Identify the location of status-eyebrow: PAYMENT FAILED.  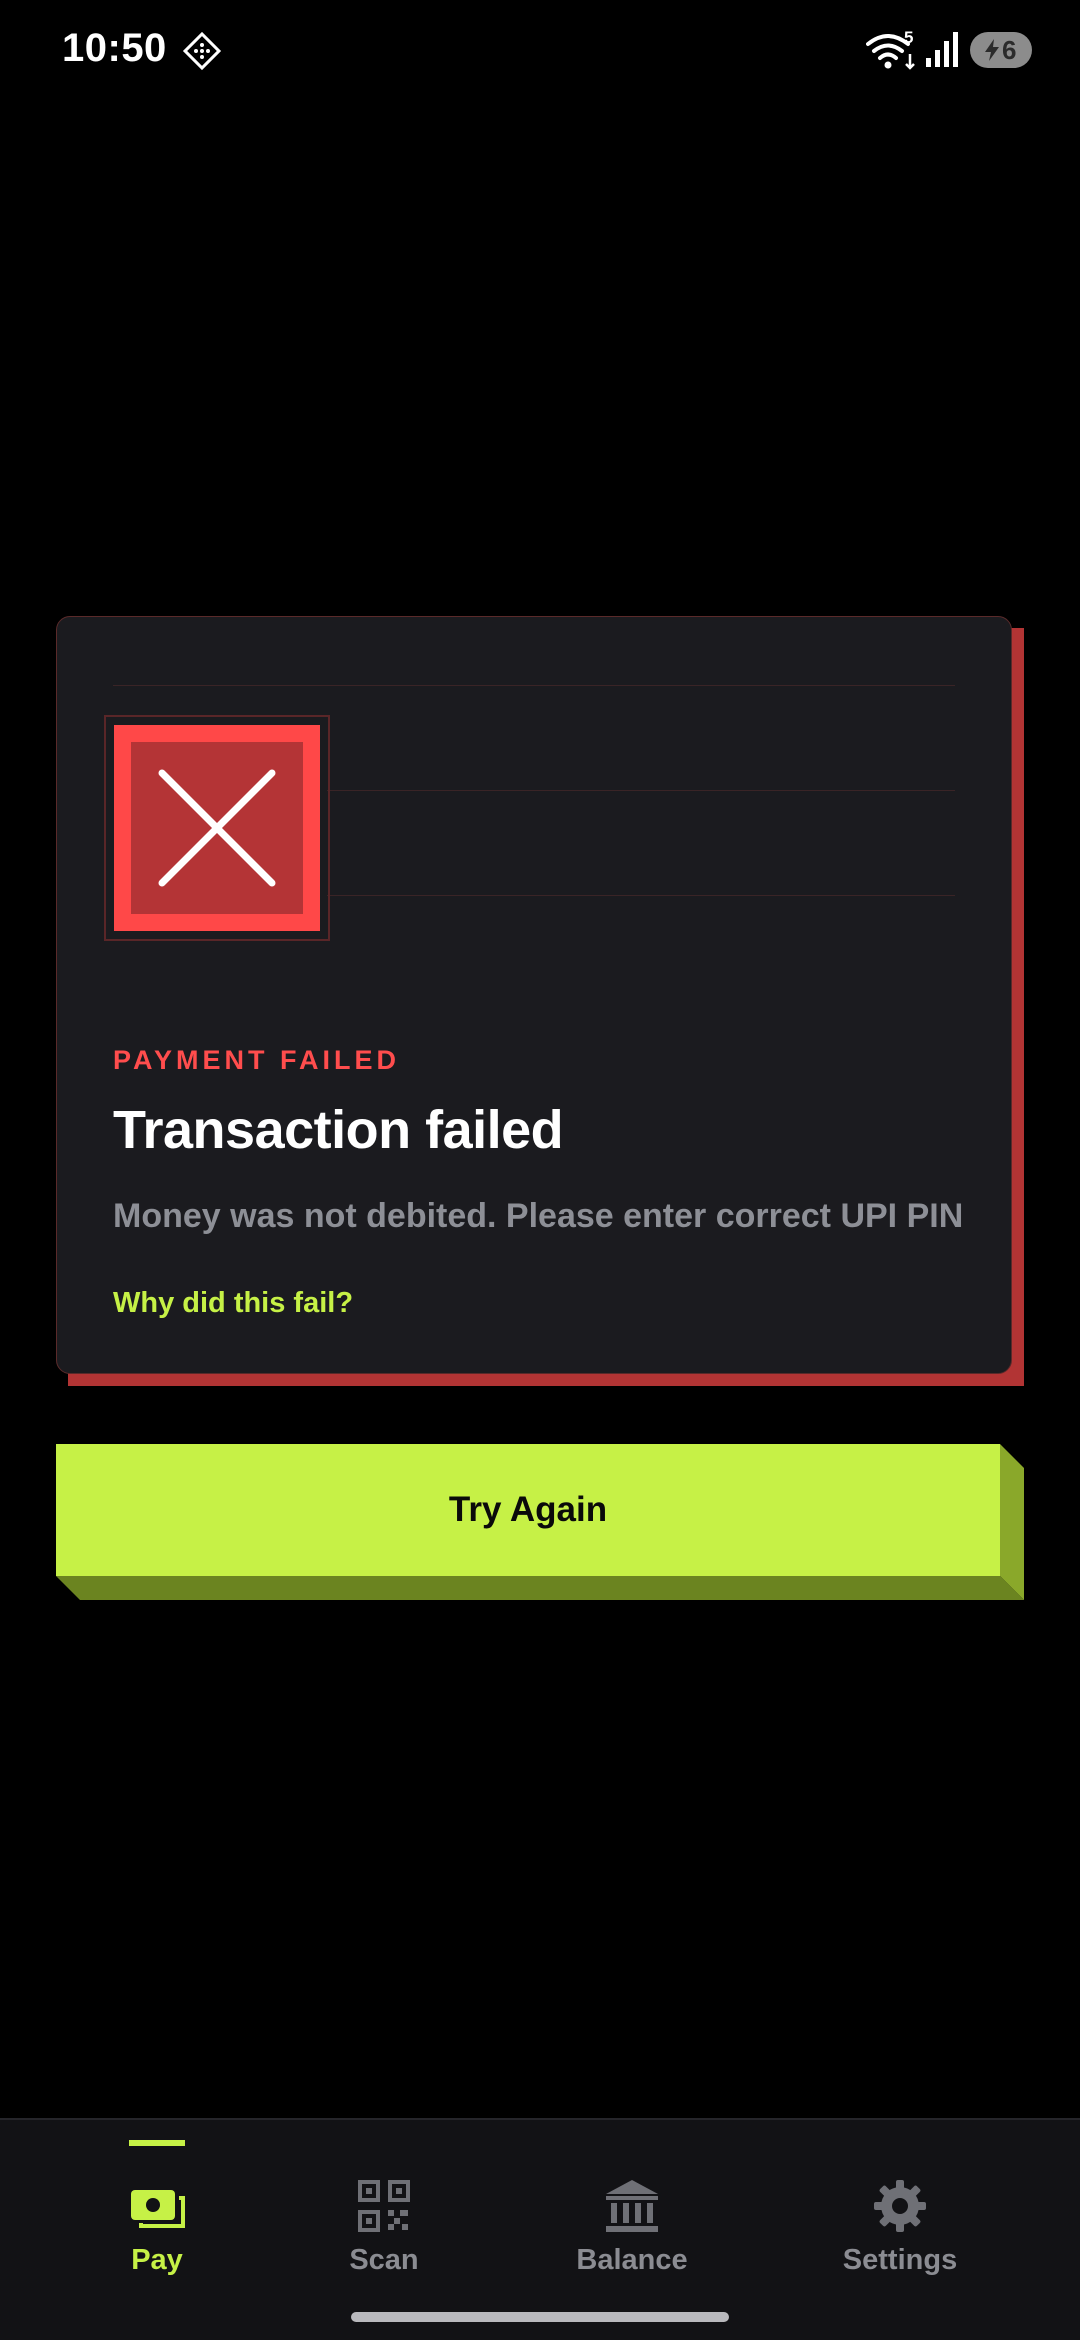
(257, 1060).